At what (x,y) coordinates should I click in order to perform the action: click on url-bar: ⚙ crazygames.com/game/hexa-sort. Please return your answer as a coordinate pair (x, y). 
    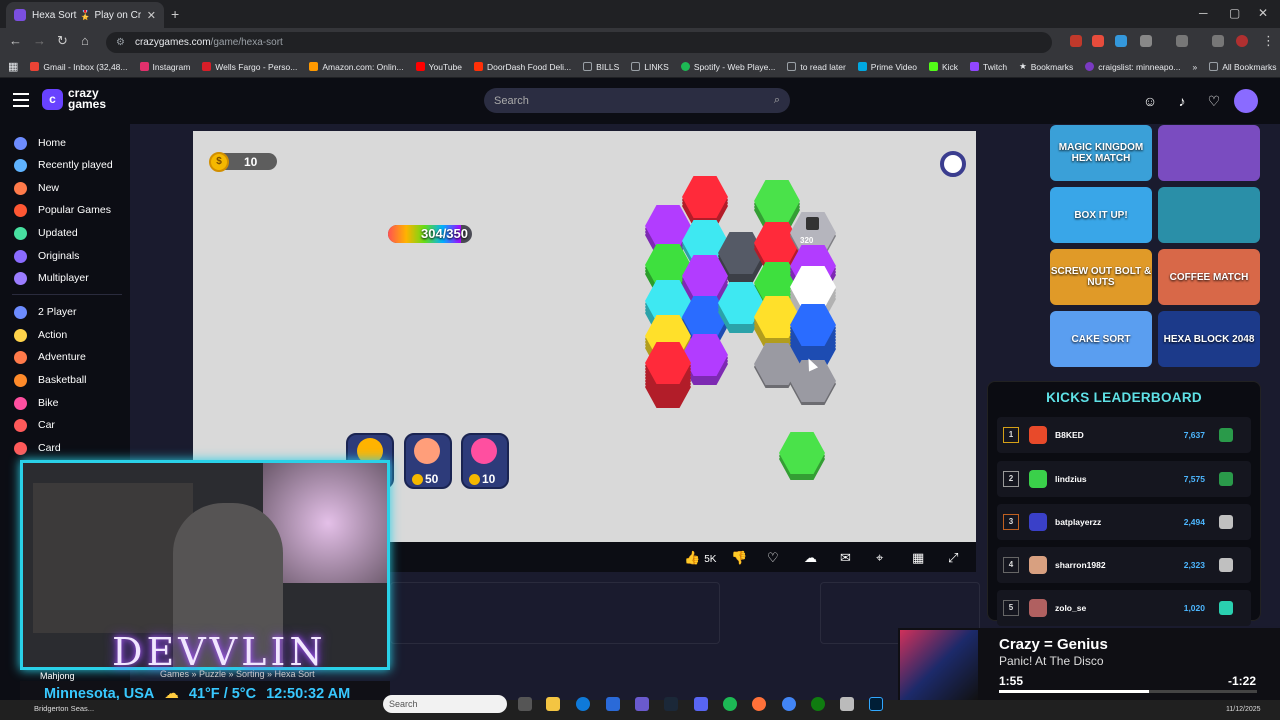
    Looking at the image, I should click on (579, 42).